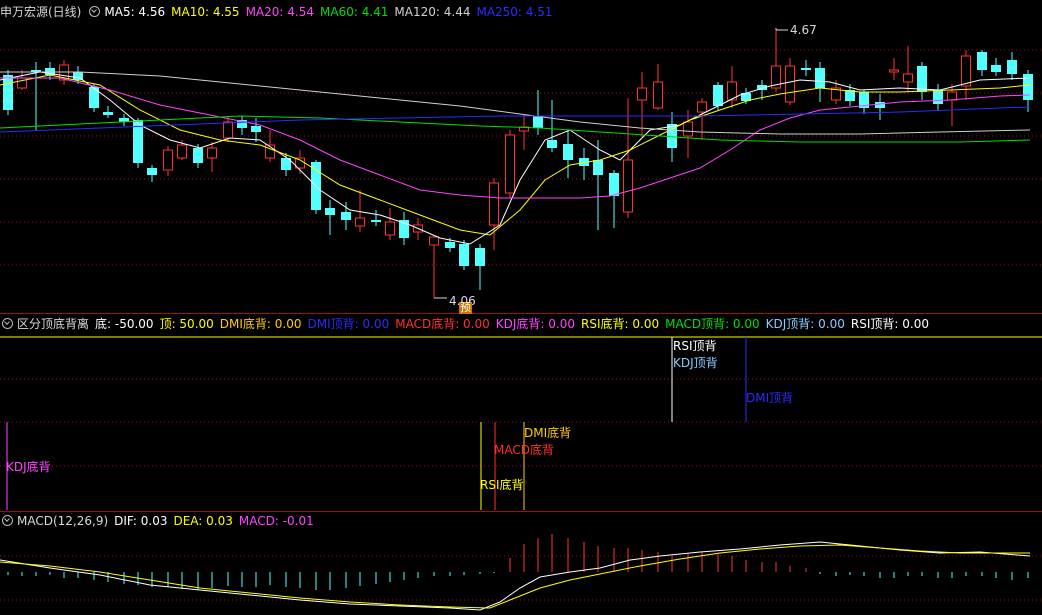 The width and height of the screenshot is (1042, 615). What do you see at coordinates (548, 433) in the screenshot?
I see `signal-dmi-bottom: DMI底背` at bounding box center [548, 433].